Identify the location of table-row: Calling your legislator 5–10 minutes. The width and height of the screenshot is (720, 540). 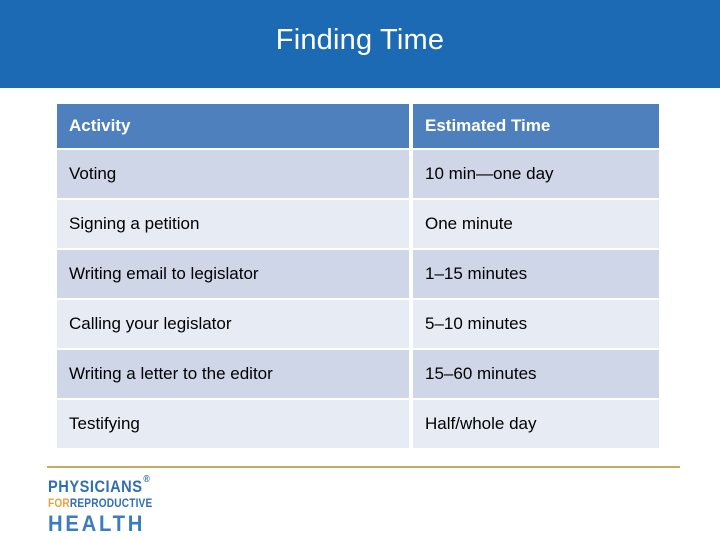
(358, 324).